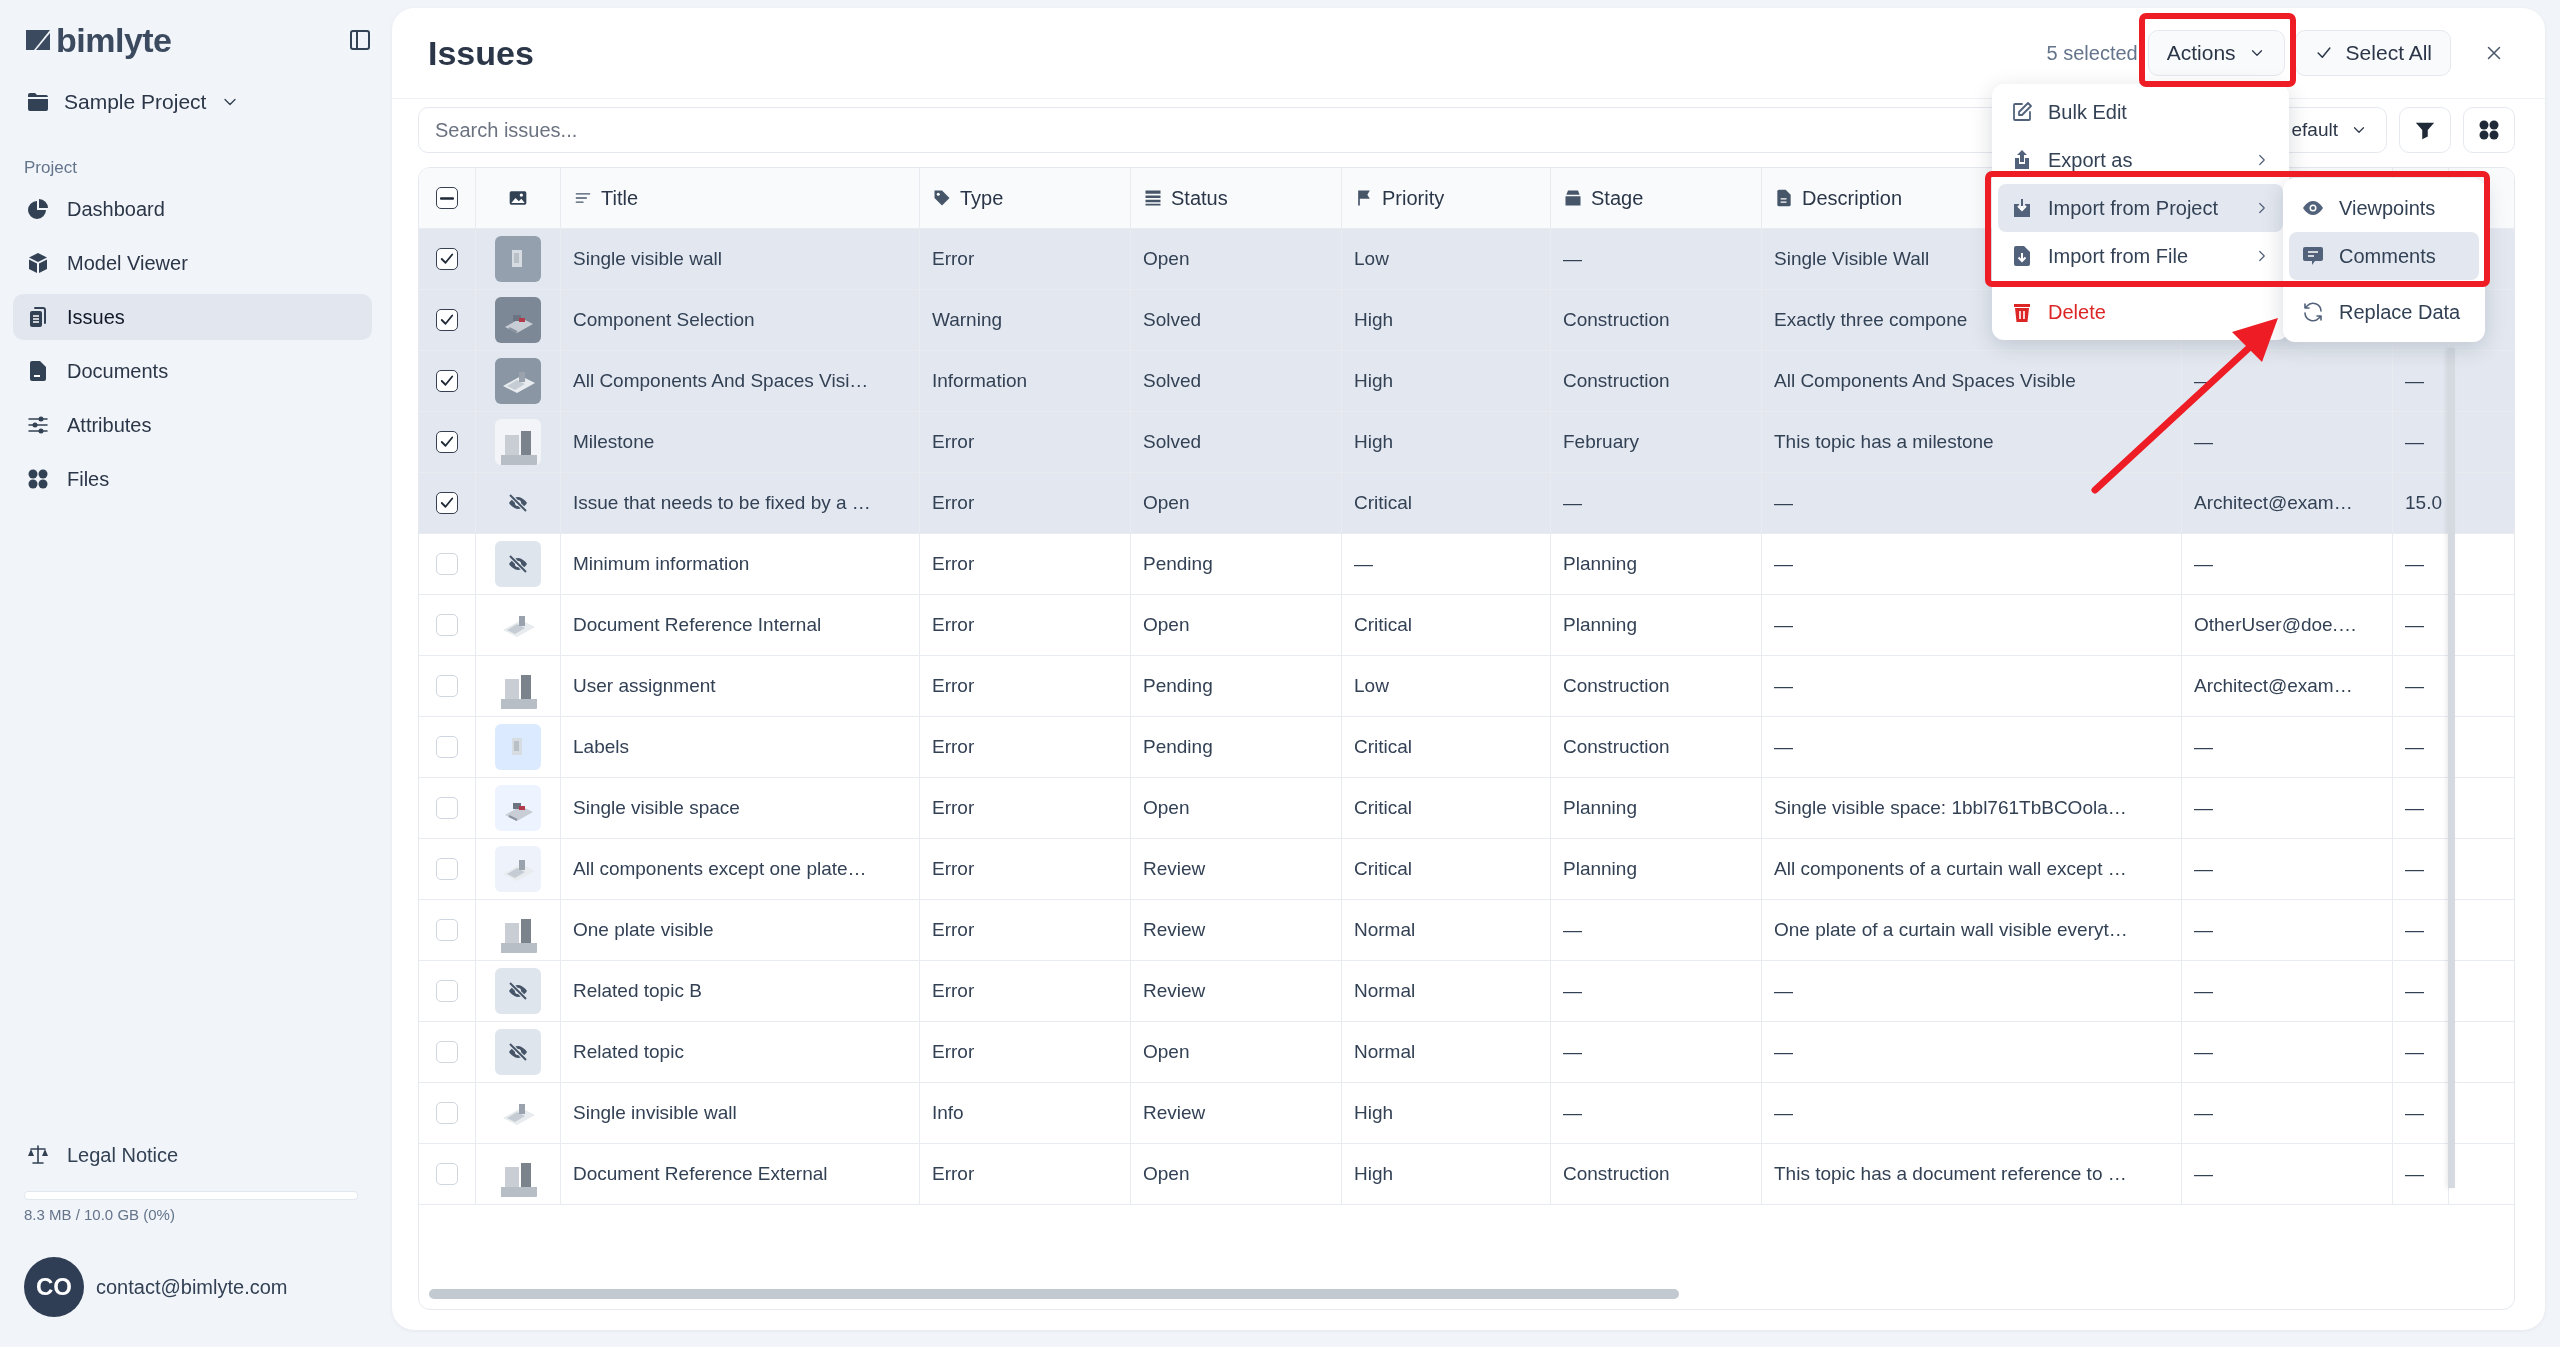  Describe the element at coordinates (740, 198) in the screenshot. I see `column-header: Title` at that location.